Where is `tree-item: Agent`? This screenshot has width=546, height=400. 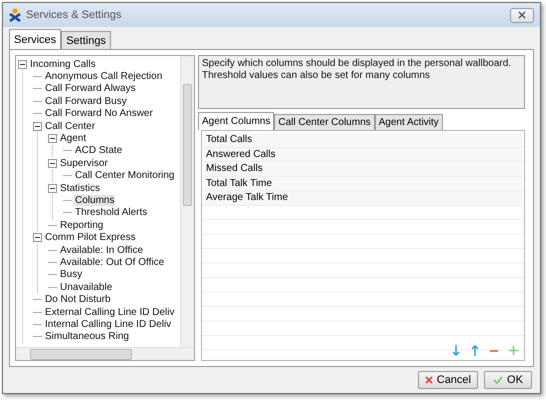 tree-item: Agent is located at coordinates (73, 138).